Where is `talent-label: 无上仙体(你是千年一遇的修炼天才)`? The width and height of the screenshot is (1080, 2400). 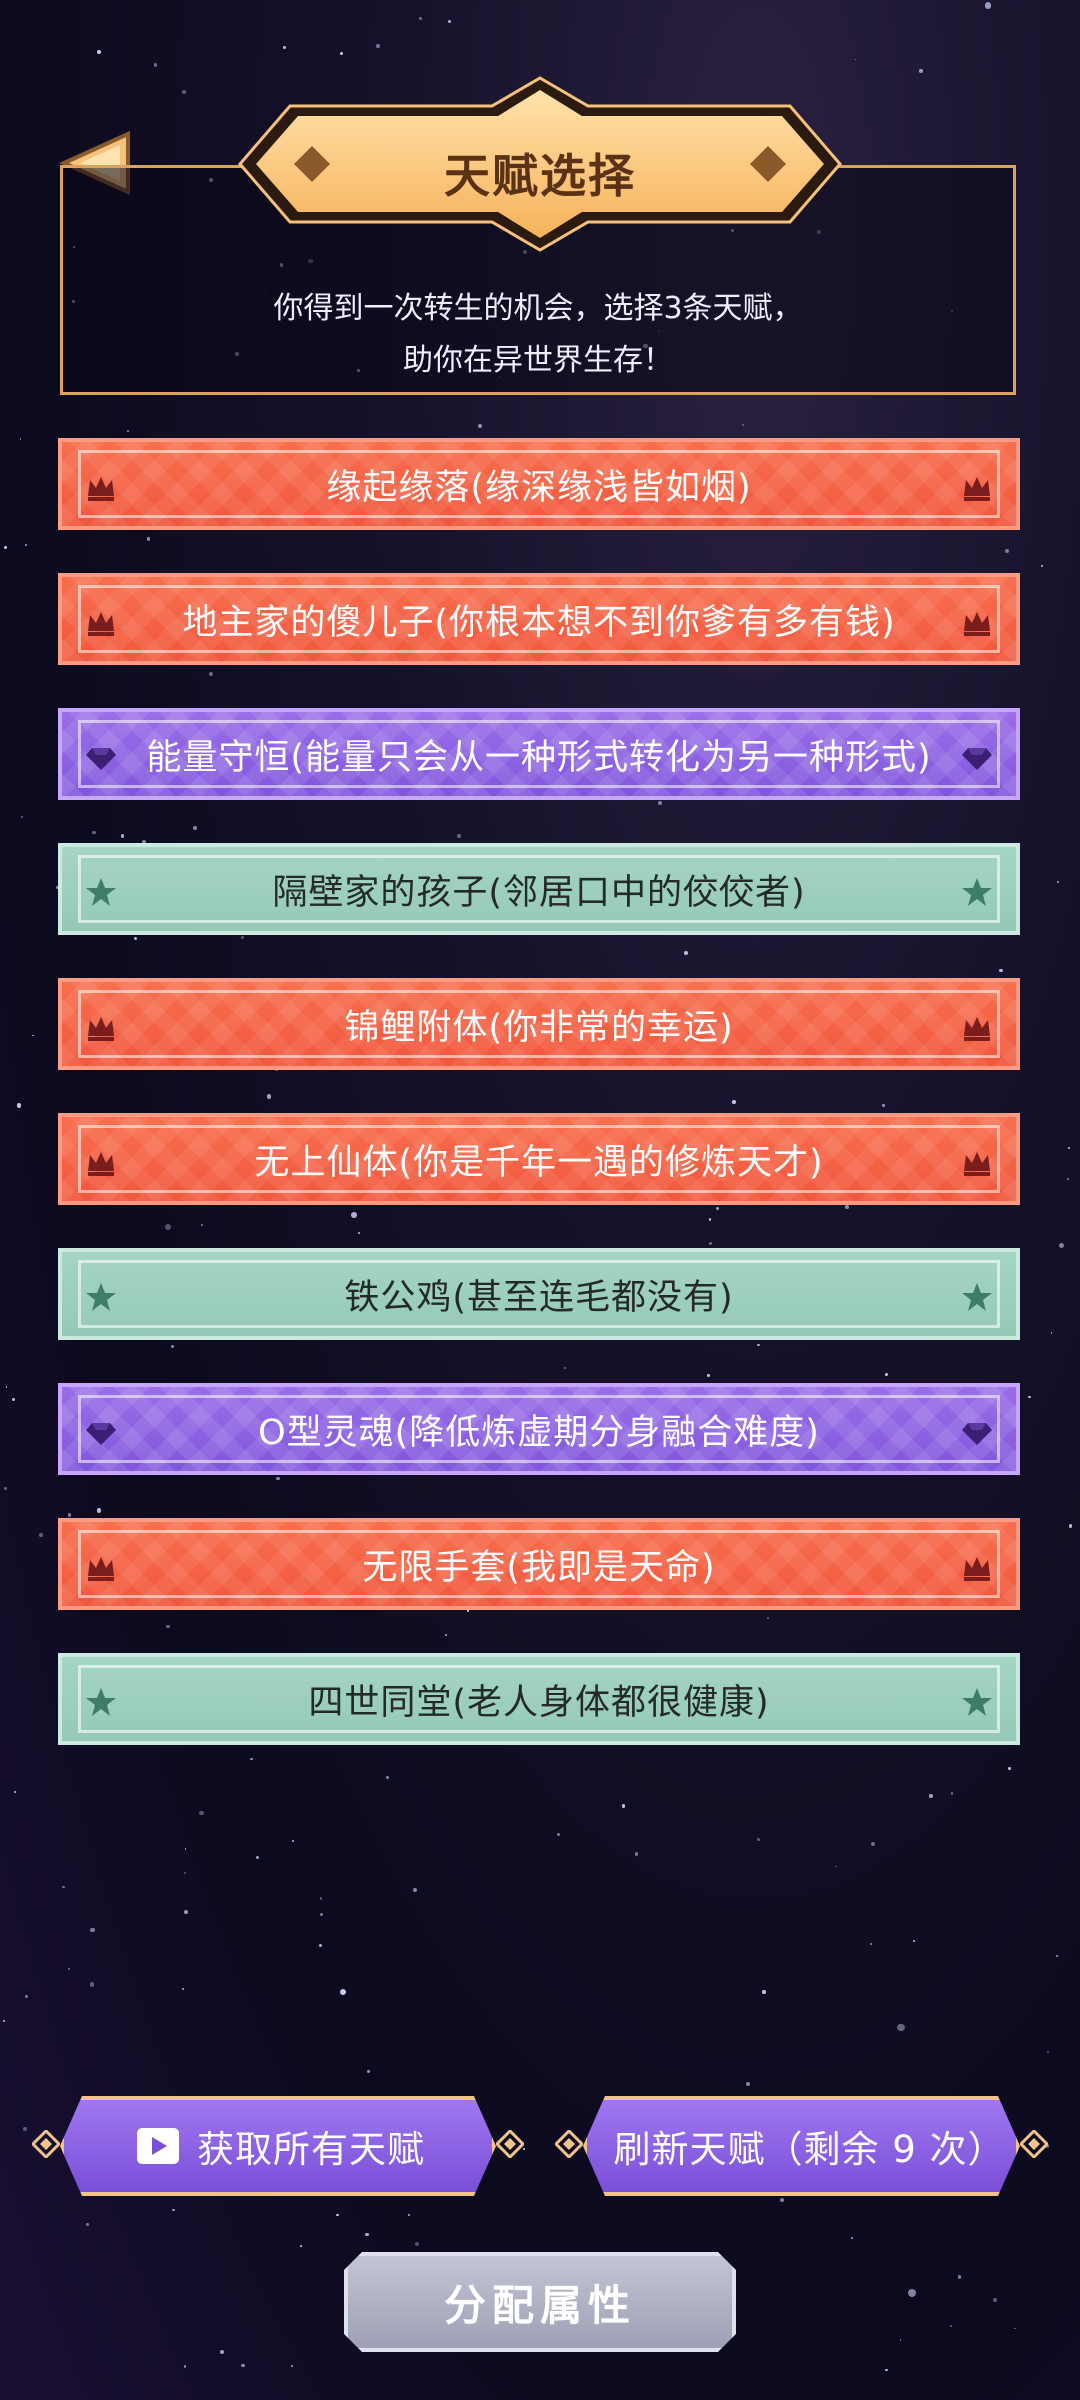
talent-label: 无上仙体(你是千年一遇的修炼天才) is located at coordinates (539, 1162).